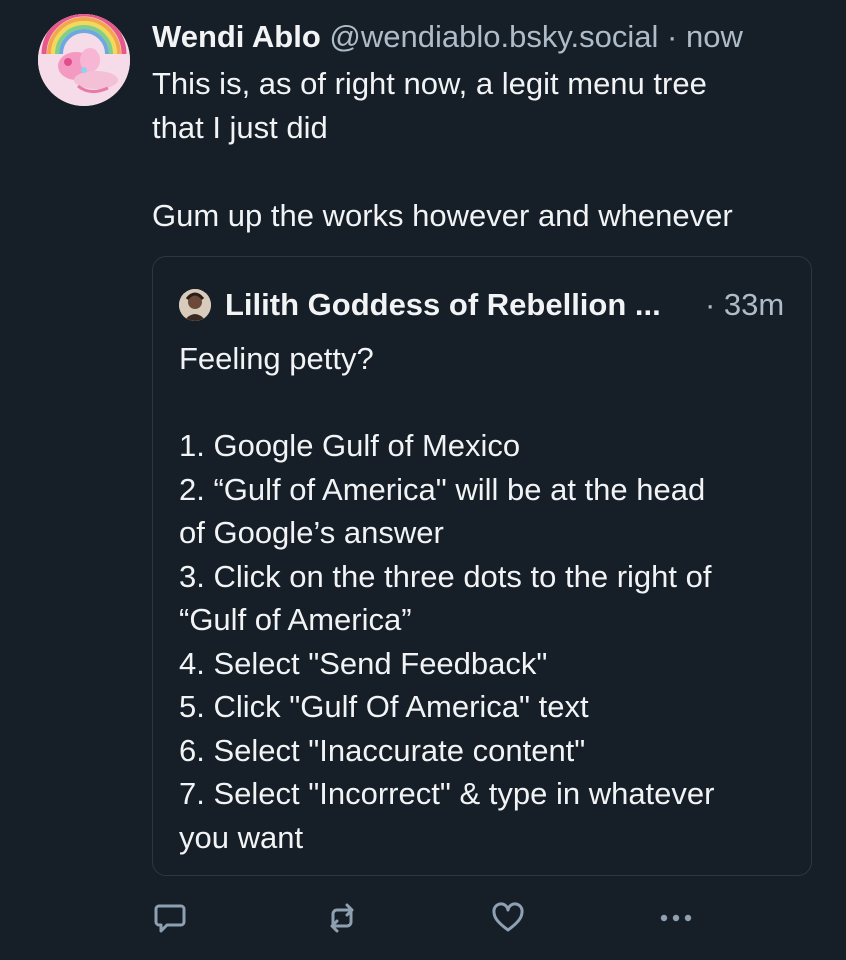 The width and height of the screenshot is (846, 960). I want to click on repost-button, so click(342, 918).